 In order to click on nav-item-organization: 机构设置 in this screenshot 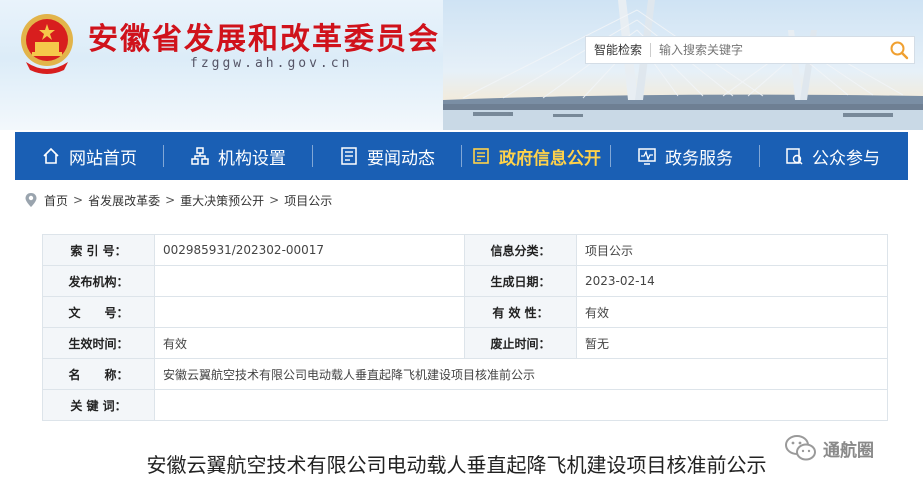, I will do `click(238, 156)`.